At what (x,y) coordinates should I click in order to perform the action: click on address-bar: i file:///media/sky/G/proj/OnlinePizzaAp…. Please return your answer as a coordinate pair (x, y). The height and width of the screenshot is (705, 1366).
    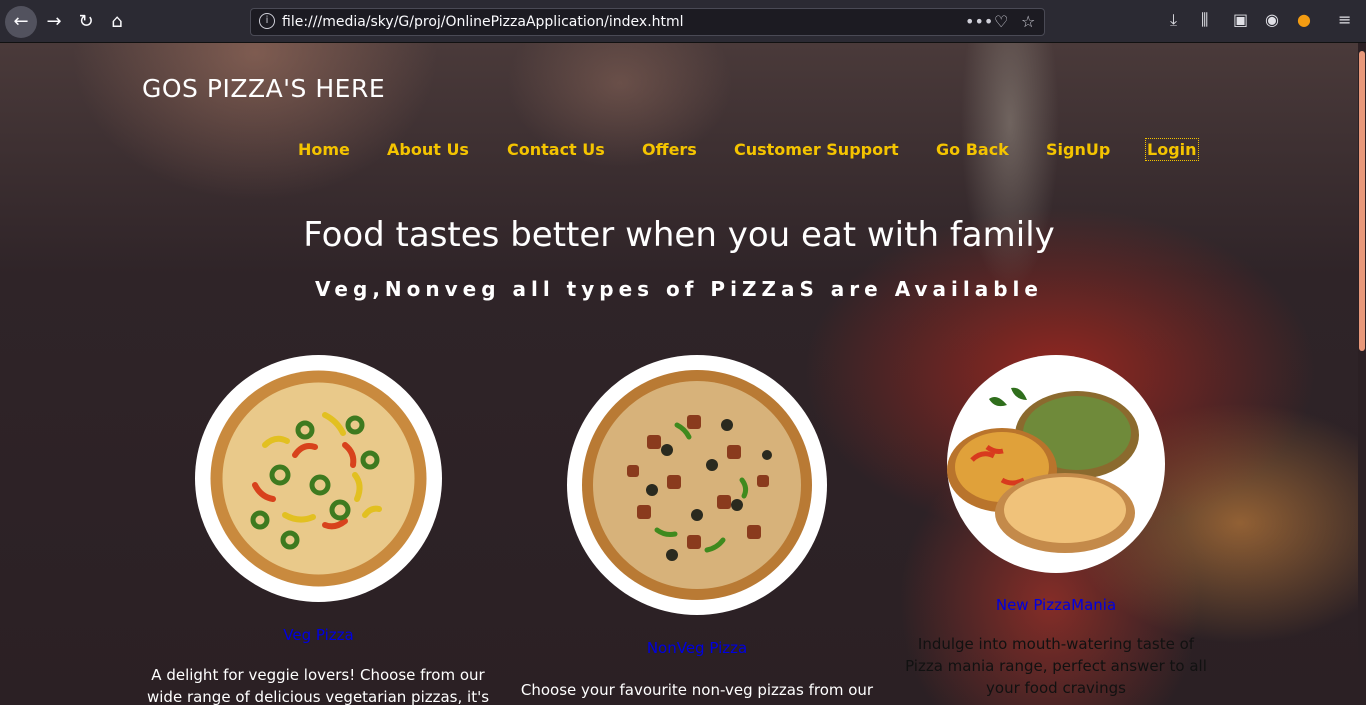
    Looking at the image, I should click on (647, 22).